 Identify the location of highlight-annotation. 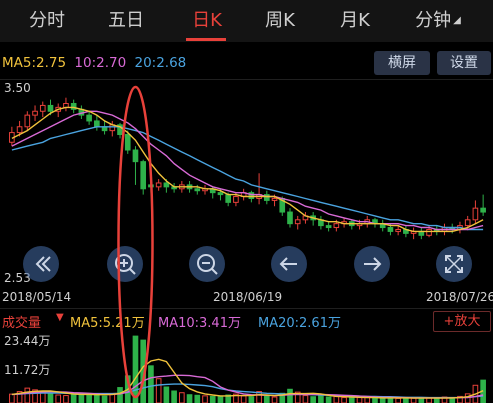
(135, 242).